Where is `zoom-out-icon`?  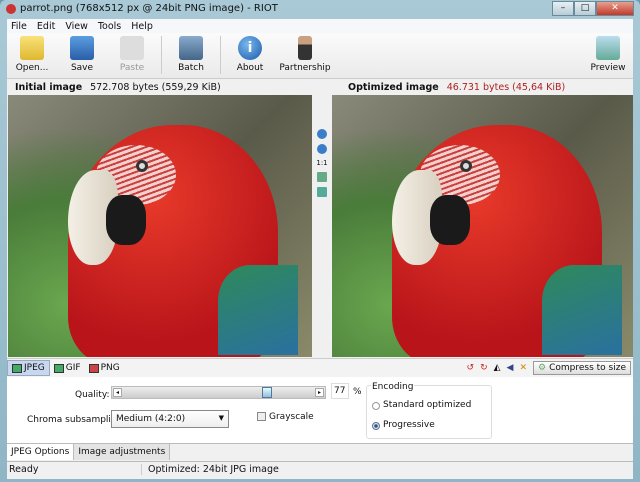
zoom-out-icon is located at coordinates (322, 149).